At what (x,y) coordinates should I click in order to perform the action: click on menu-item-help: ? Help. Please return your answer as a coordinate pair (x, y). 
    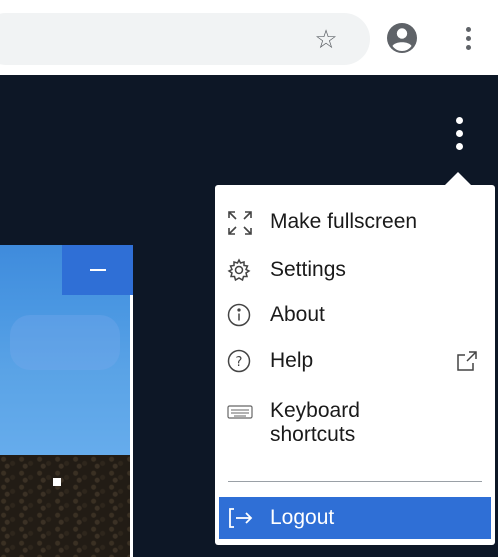
    Looking at the image, I should click on (355, 363).